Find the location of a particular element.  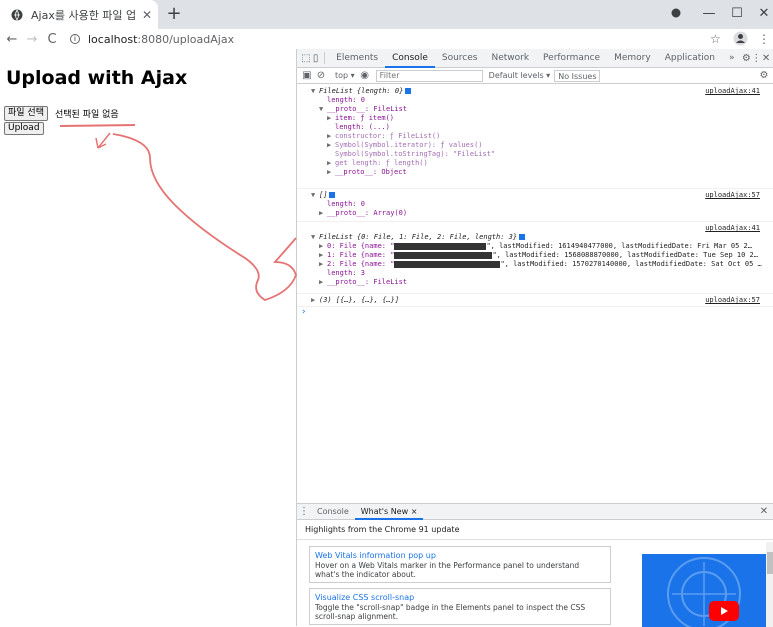

tab-title: Ajax를 사용한 파일 업로드 is located at coordinates (83, 15).